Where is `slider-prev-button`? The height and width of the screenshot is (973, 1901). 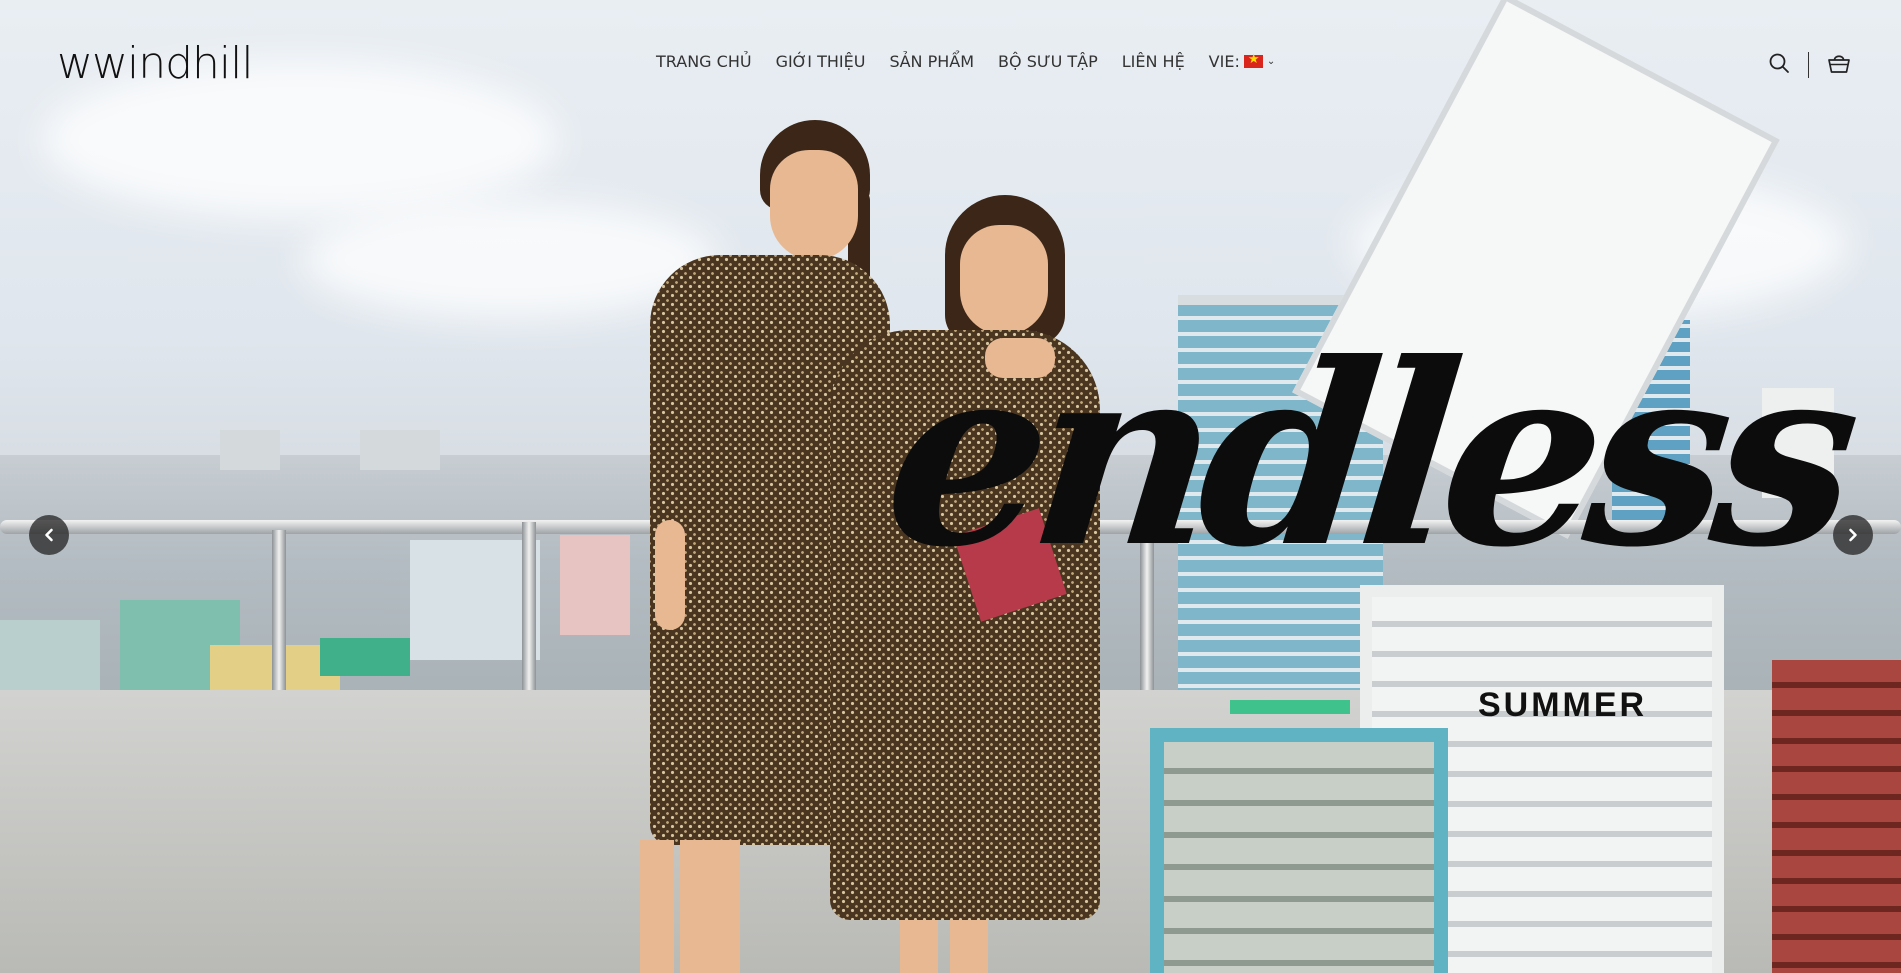
slider-prev-button is located at coordinates (49, 535).